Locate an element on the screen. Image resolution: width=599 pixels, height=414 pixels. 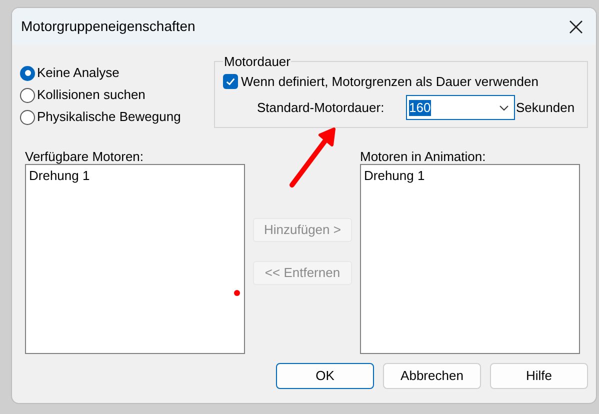
dialog-button: Hilfe is located at coordinates (539, 376).